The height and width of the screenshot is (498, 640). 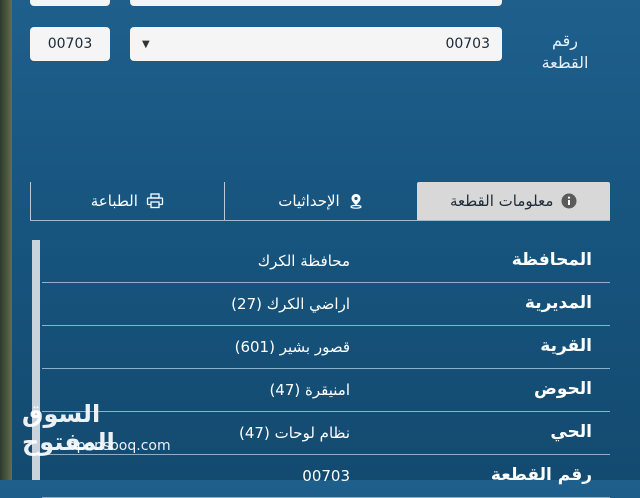 I want to click on table-row: القرية قصور بشير (601), so click(x=326, y=347).